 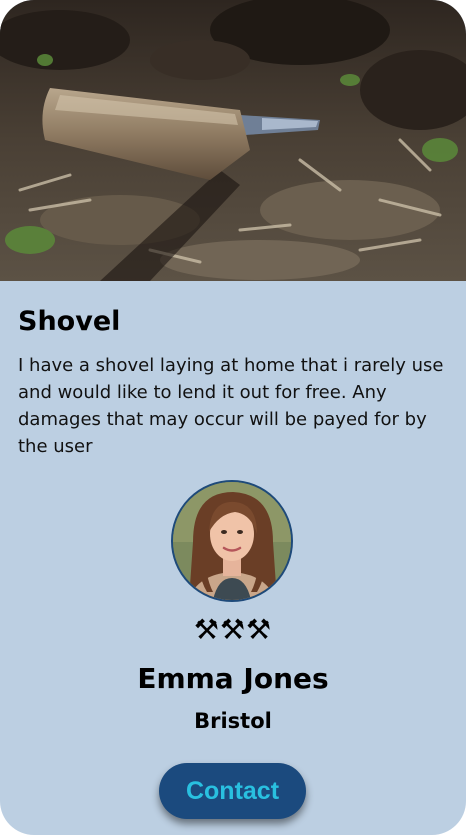 I want to click on owner-location: Bristol, so click(x=233, y=721).